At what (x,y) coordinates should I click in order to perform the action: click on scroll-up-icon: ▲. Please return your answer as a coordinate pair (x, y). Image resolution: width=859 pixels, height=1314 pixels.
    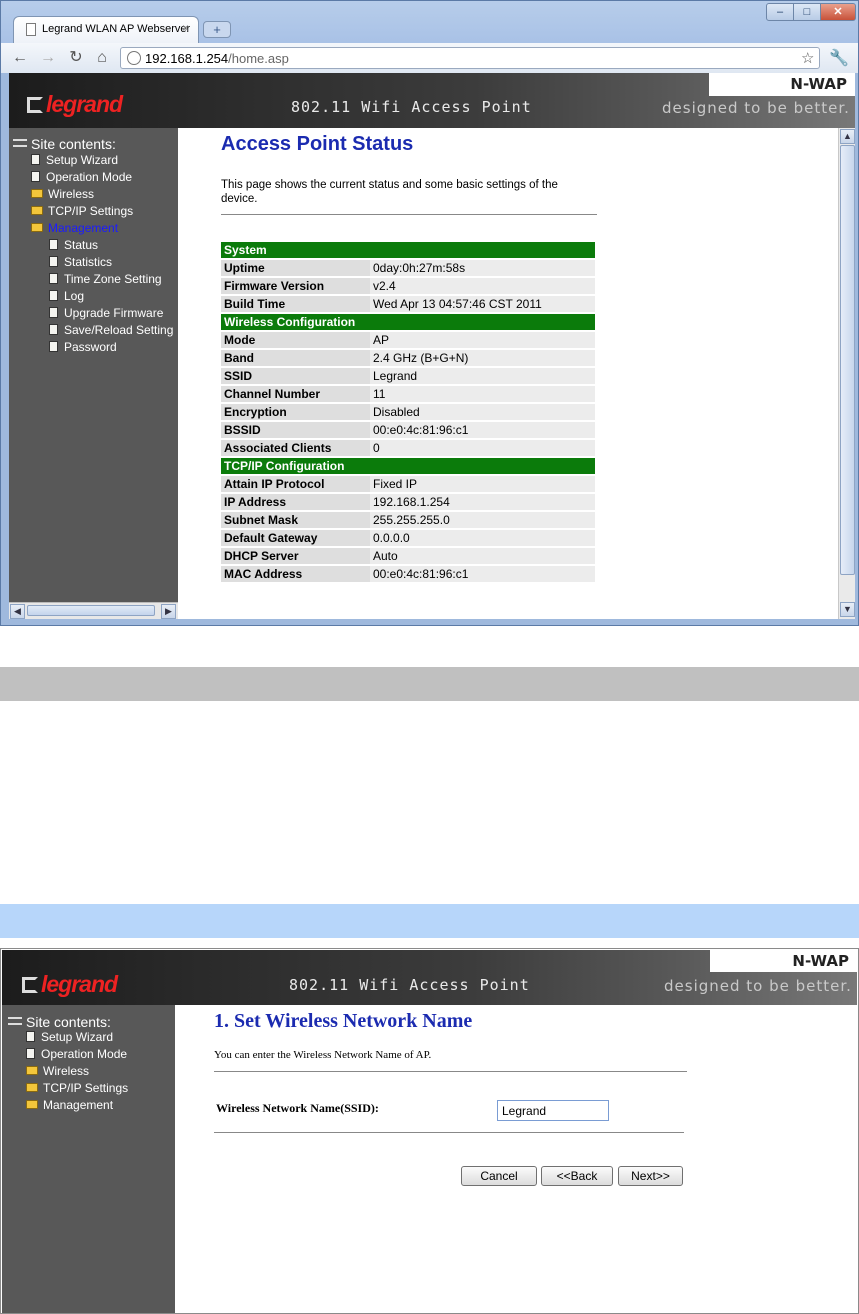
    Looking at the image, I should click on (847, 136).